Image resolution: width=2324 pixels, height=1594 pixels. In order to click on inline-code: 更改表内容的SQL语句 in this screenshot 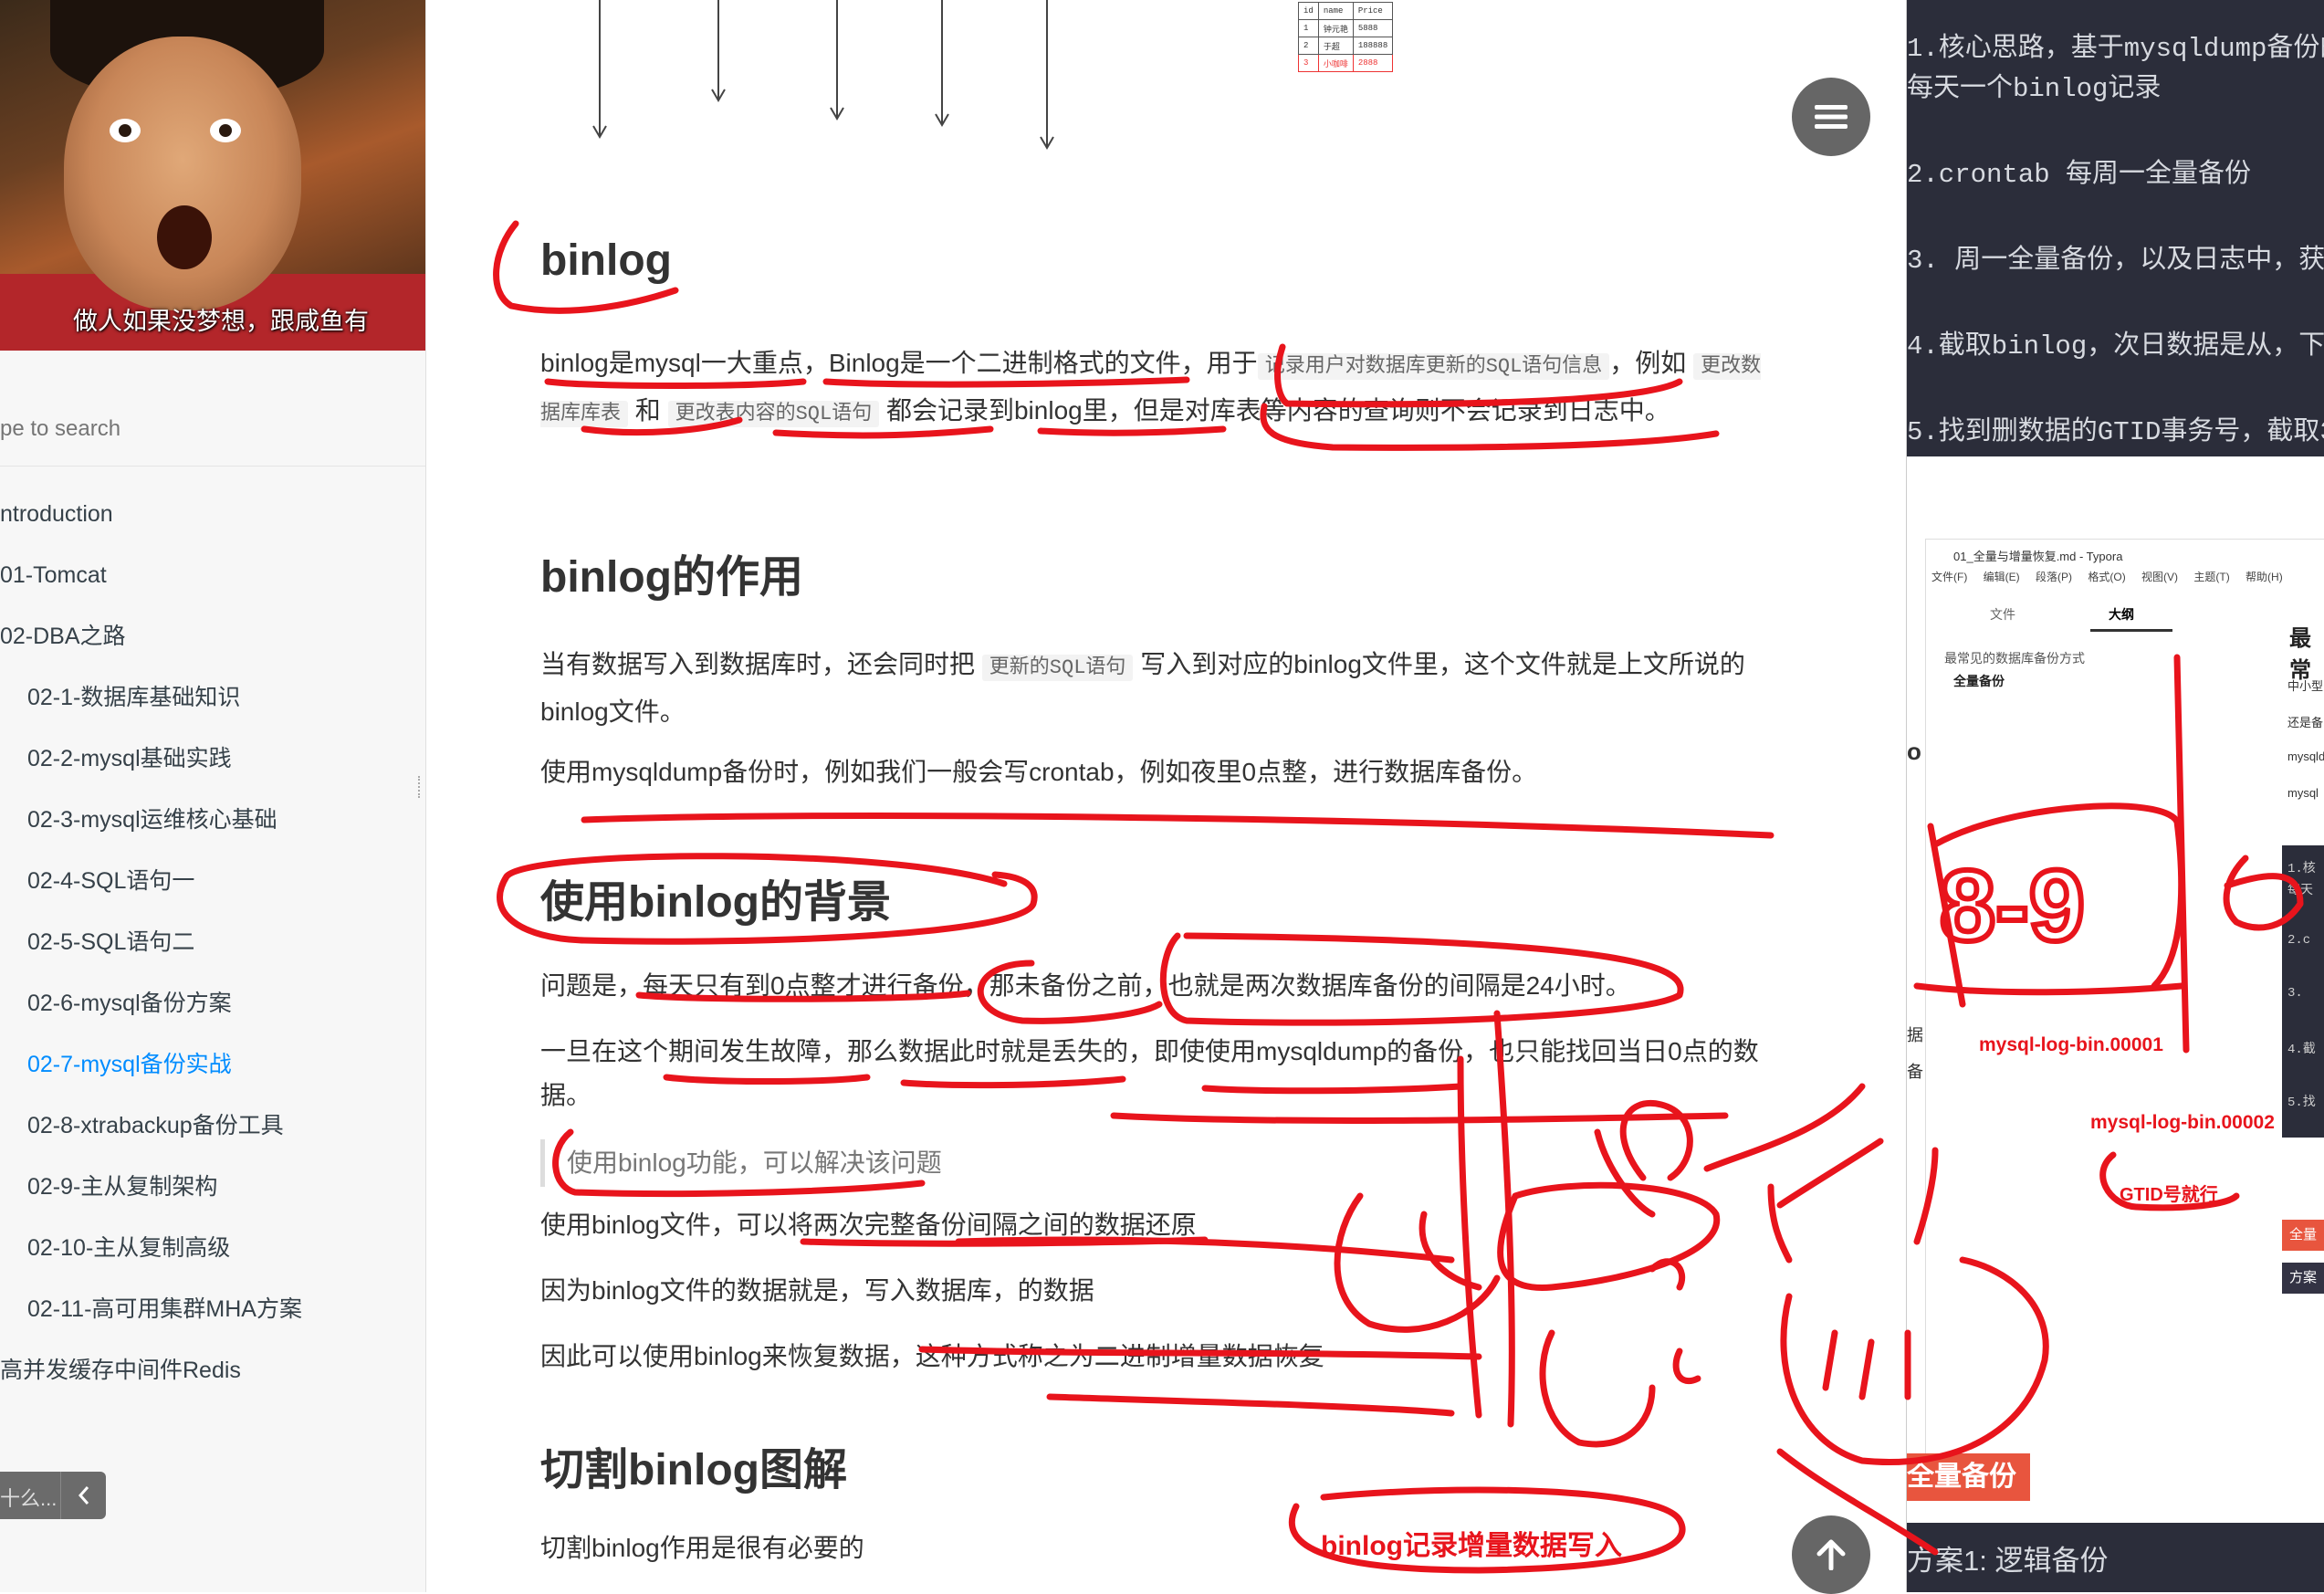, I will do `click(774, 414)`.